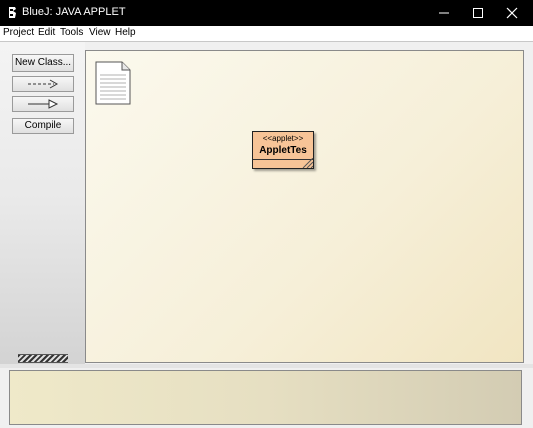 This screenshot has width=533, height=428. Describe the element at coordinates (71, 32) in the screenshot. I see `menu-tools: Tools` at that location.